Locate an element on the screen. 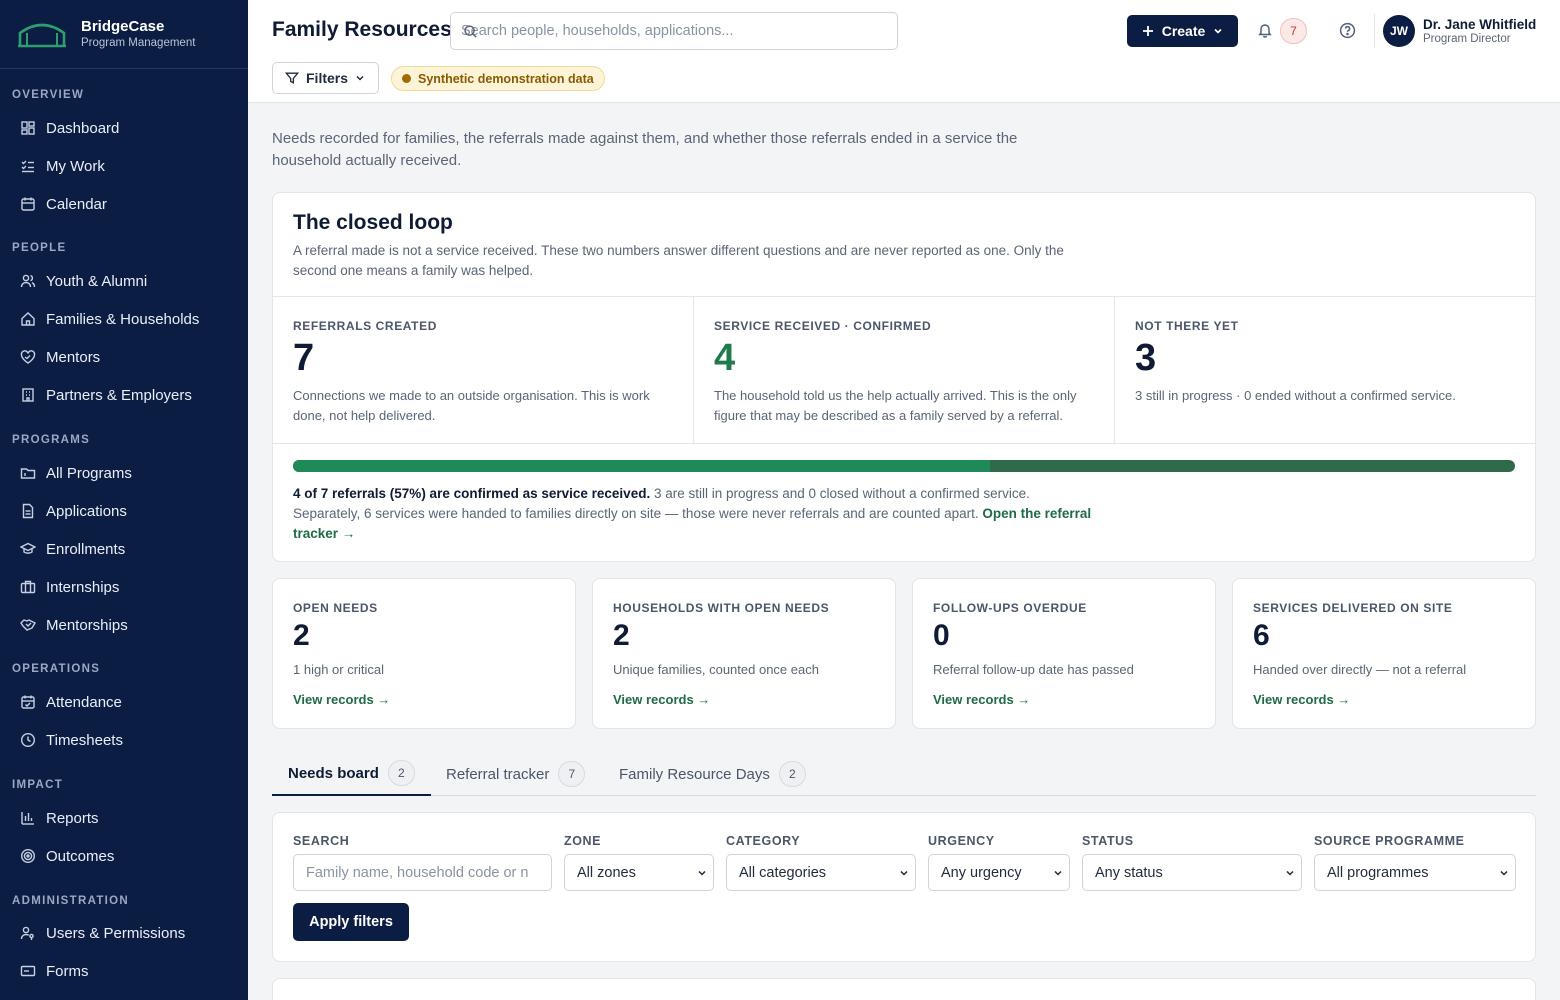 This screenshot has height=1000, width=1560. urgency-select-value: Any urgency is located at coordinates (981, 872).